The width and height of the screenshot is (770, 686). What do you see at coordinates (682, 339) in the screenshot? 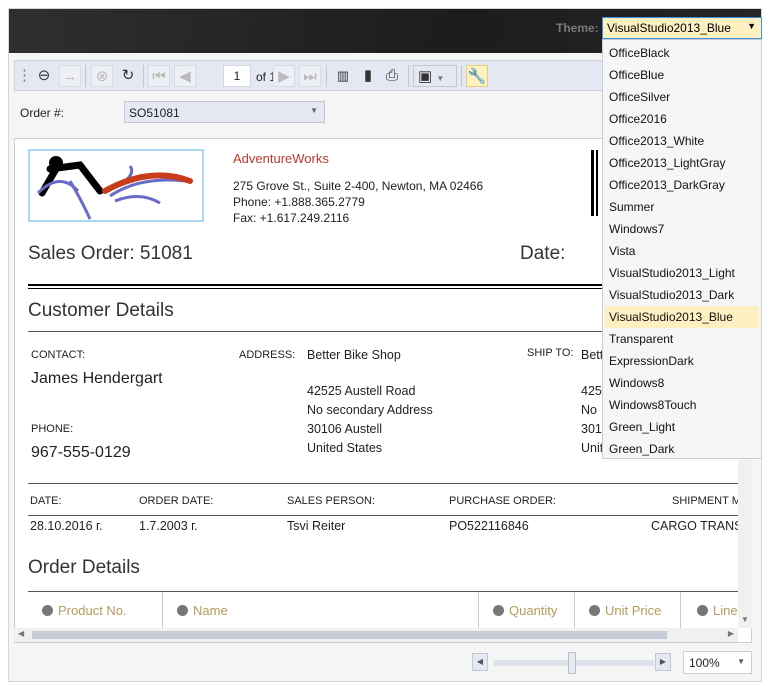
I see `theme-option: Transparent` at bounding box center [682, 339].